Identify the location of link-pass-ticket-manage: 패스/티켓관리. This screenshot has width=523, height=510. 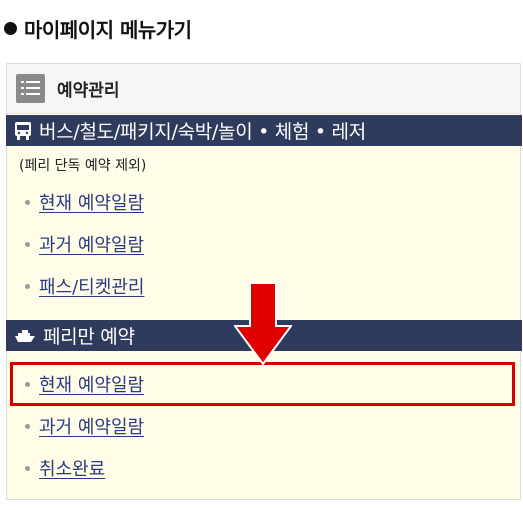
(80, 286).